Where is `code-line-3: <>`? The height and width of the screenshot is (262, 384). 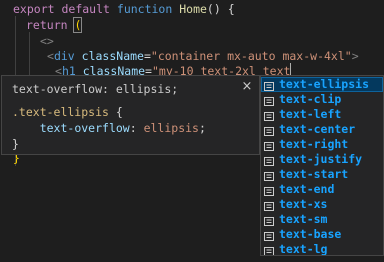 code-line-3: <> is located at coordinates (47, 41).